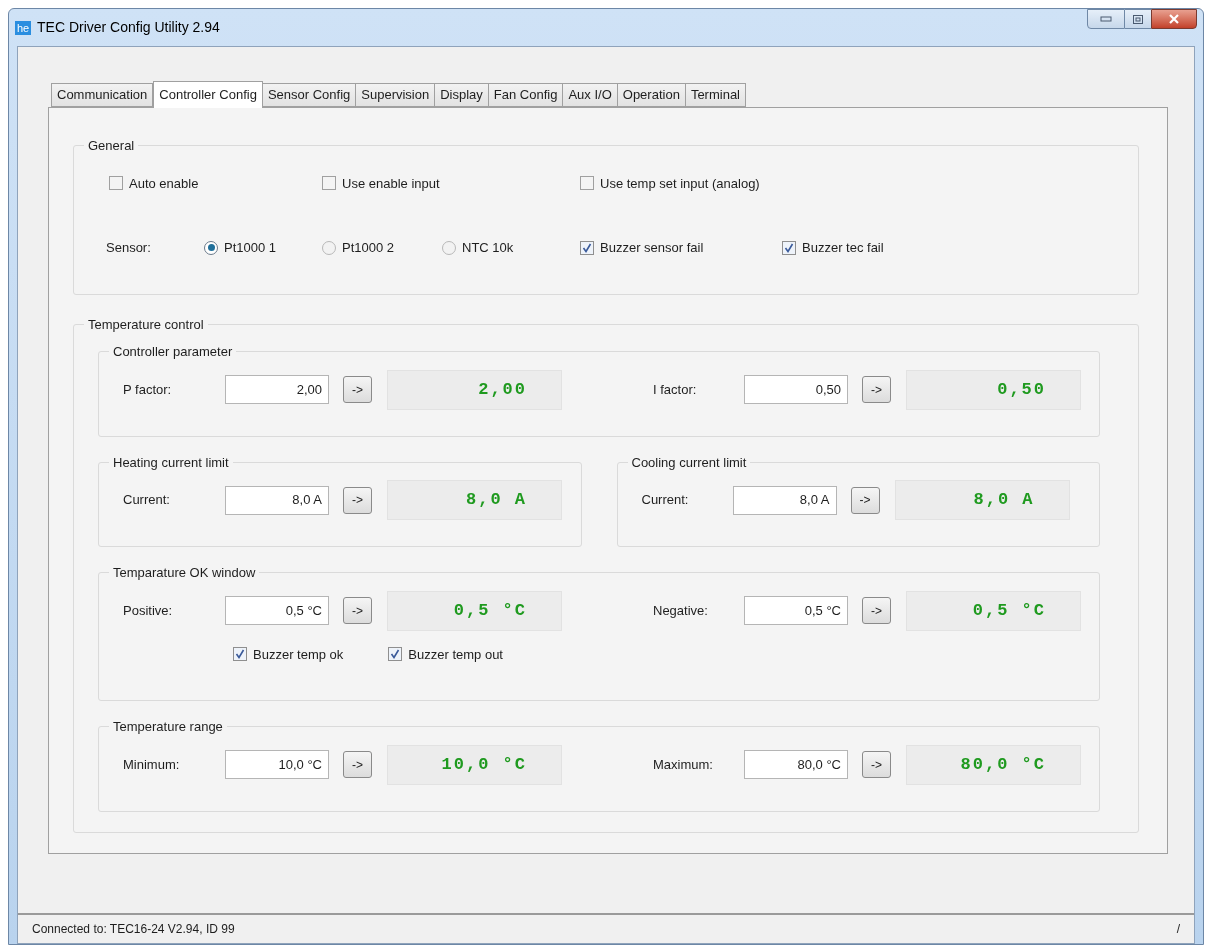 This screenshot has height=945, width=1212. Describe the element at coordinates (683, 764) in the screenshot. I see `field-label: Maximum:` at that location.